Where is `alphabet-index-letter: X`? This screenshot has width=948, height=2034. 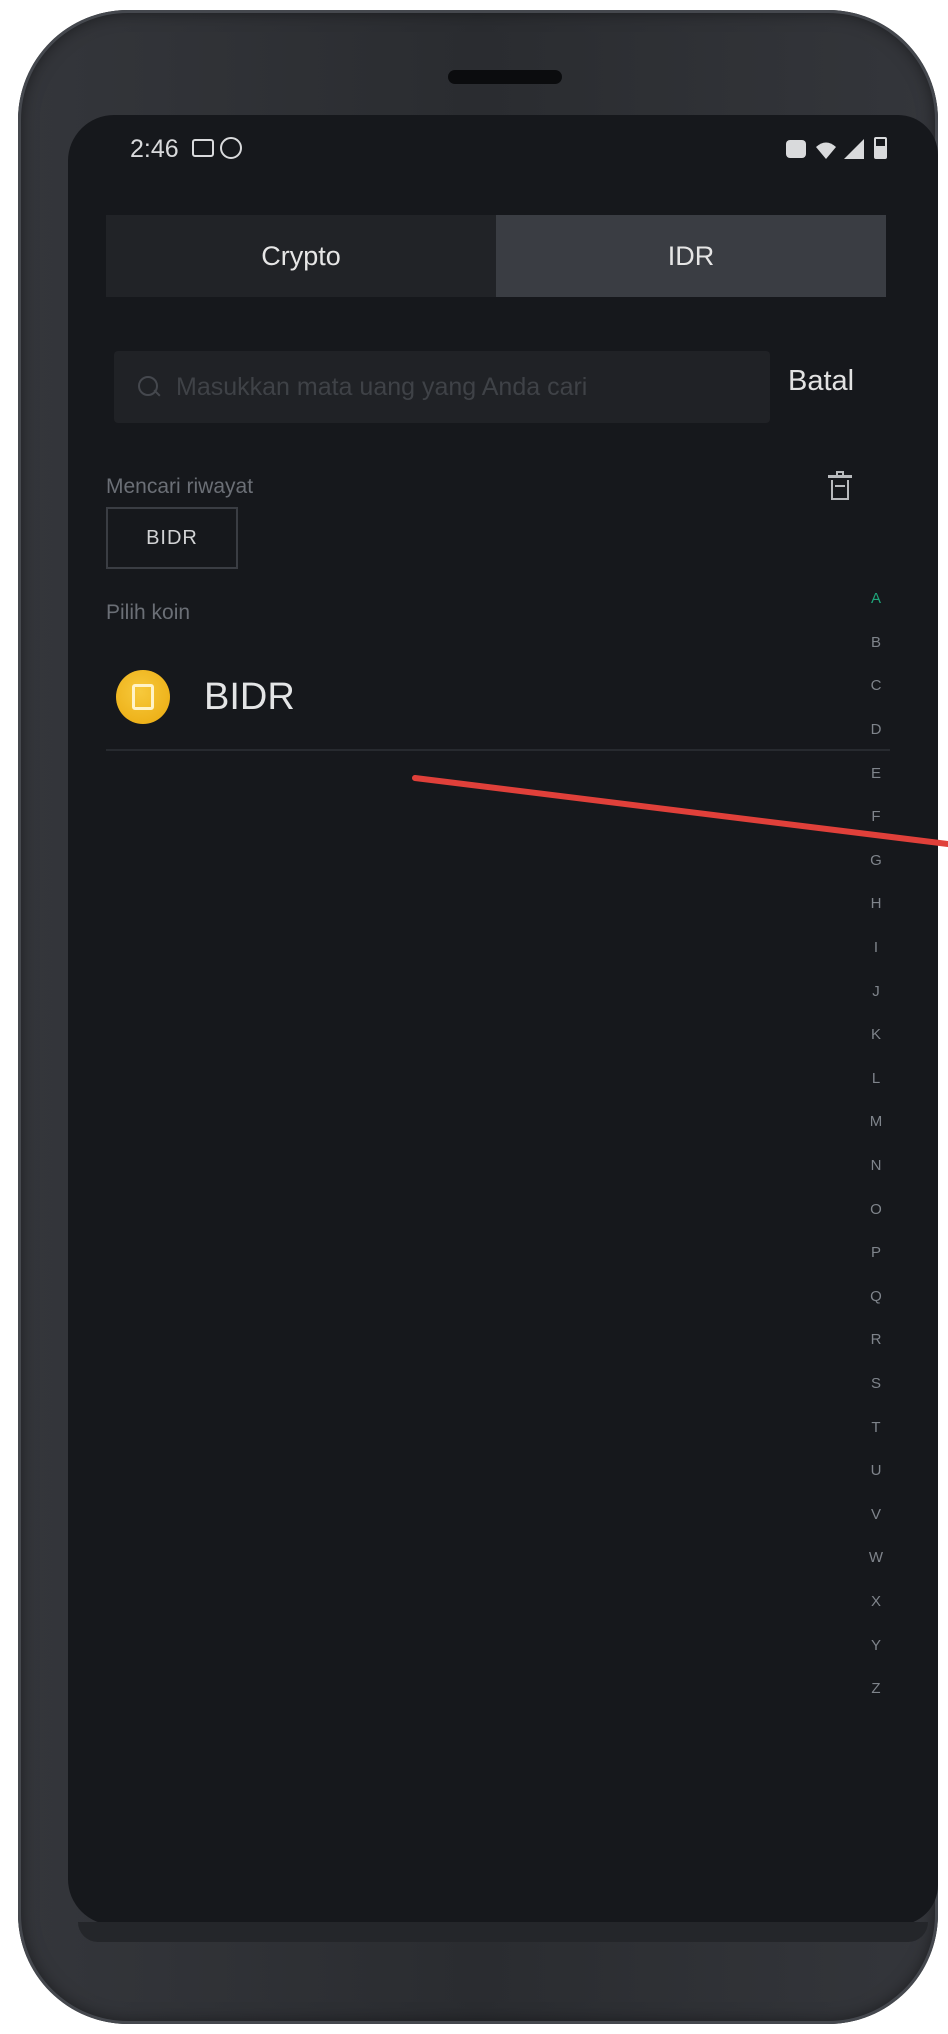
alphabet-index-letter: X is located at coordinates (876, 1602).